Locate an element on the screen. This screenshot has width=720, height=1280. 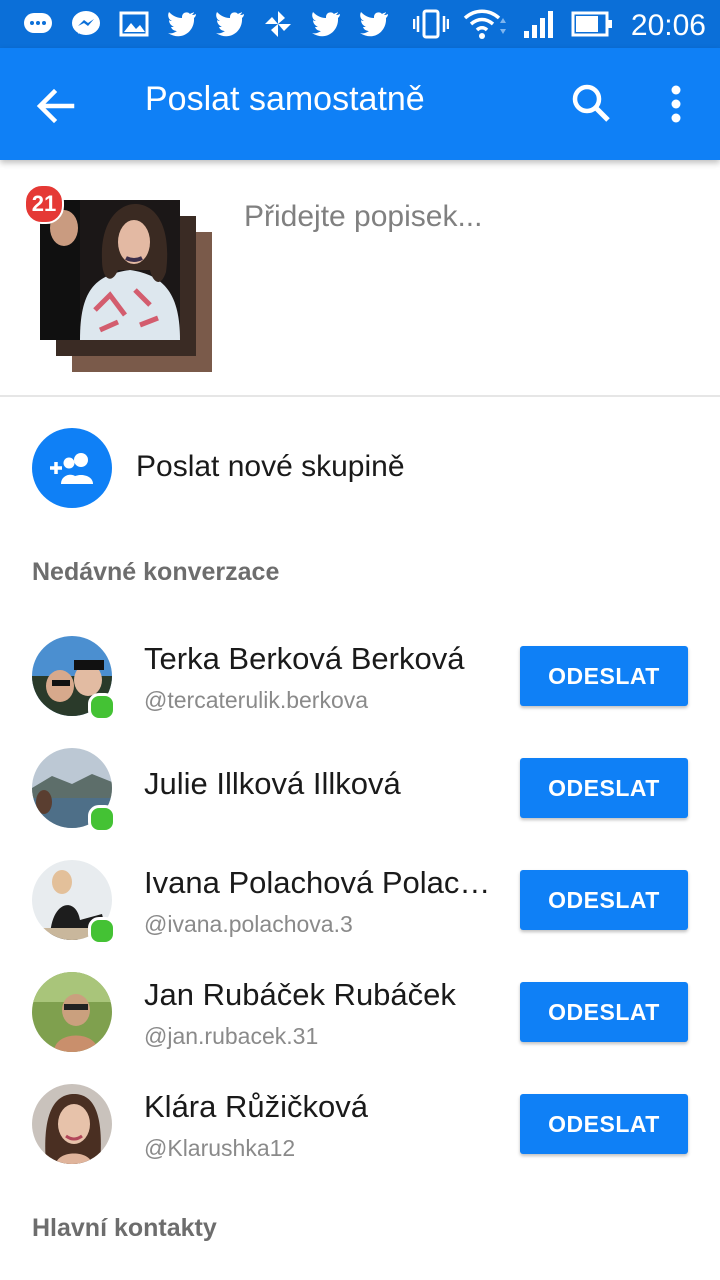
contact-handle: @tercaterulik.berkova is located at coordinates (256, 700).